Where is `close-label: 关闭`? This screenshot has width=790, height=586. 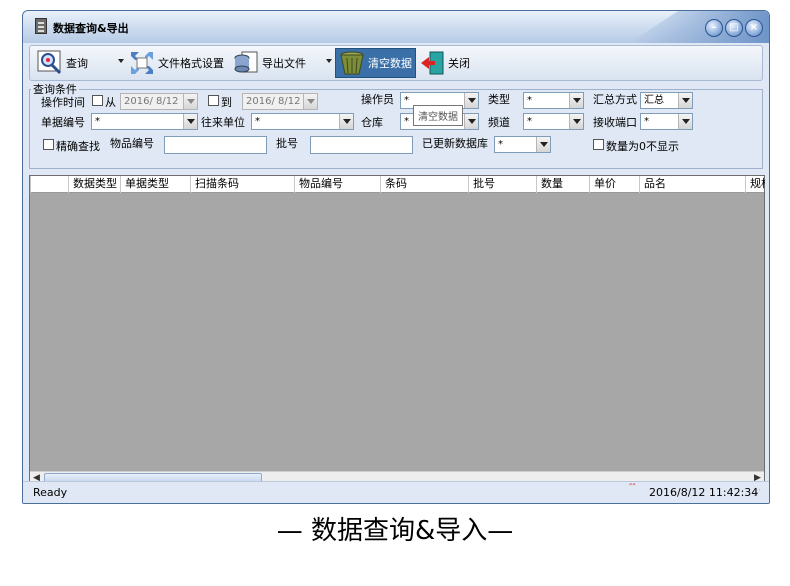 close-label: 关闭 is located at coordinates (459, 63).